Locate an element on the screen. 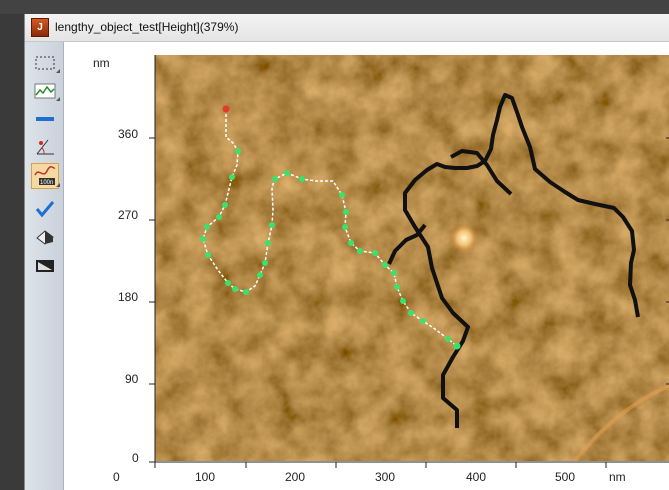  eraser-icon is located at coordinates (45, 237).